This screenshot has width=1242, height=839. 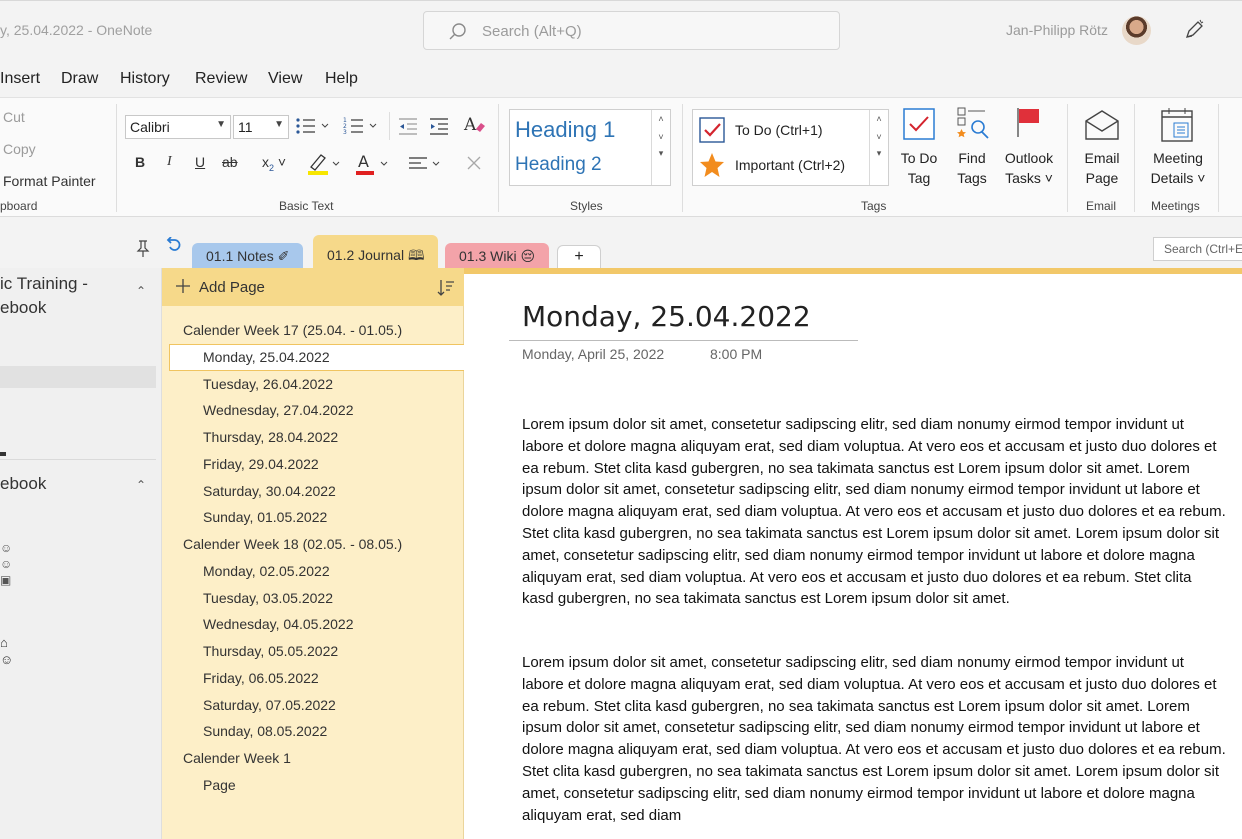 What do you see at coordinates (373, 164) in the screenshot?
I see `font-color-icon: A` at bounding box center [373, 164].